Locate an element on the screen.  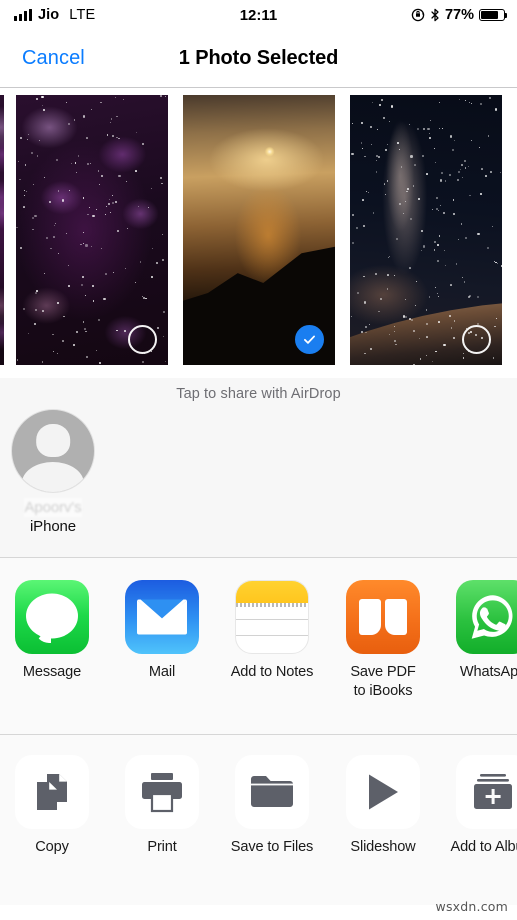
action-add-to-album: Add to Album is located at coordinates (478, 805).